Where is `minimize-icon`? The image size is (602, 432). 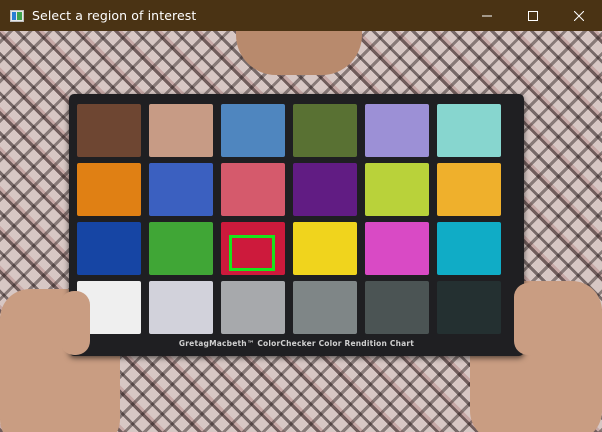
minimize-icon is located at coordinates (487, 15).